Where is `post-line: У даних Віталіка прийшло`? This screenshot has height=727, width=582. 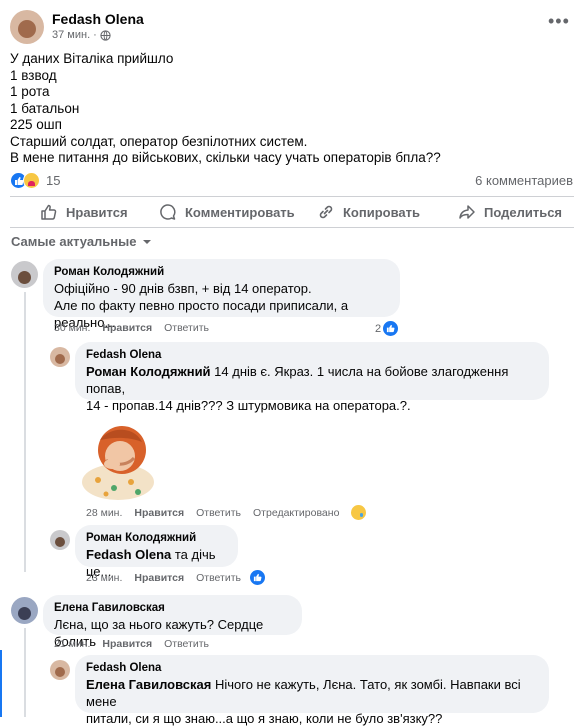
post-line: У даних Віталіка прийшло is located at coordinates (92, 58).